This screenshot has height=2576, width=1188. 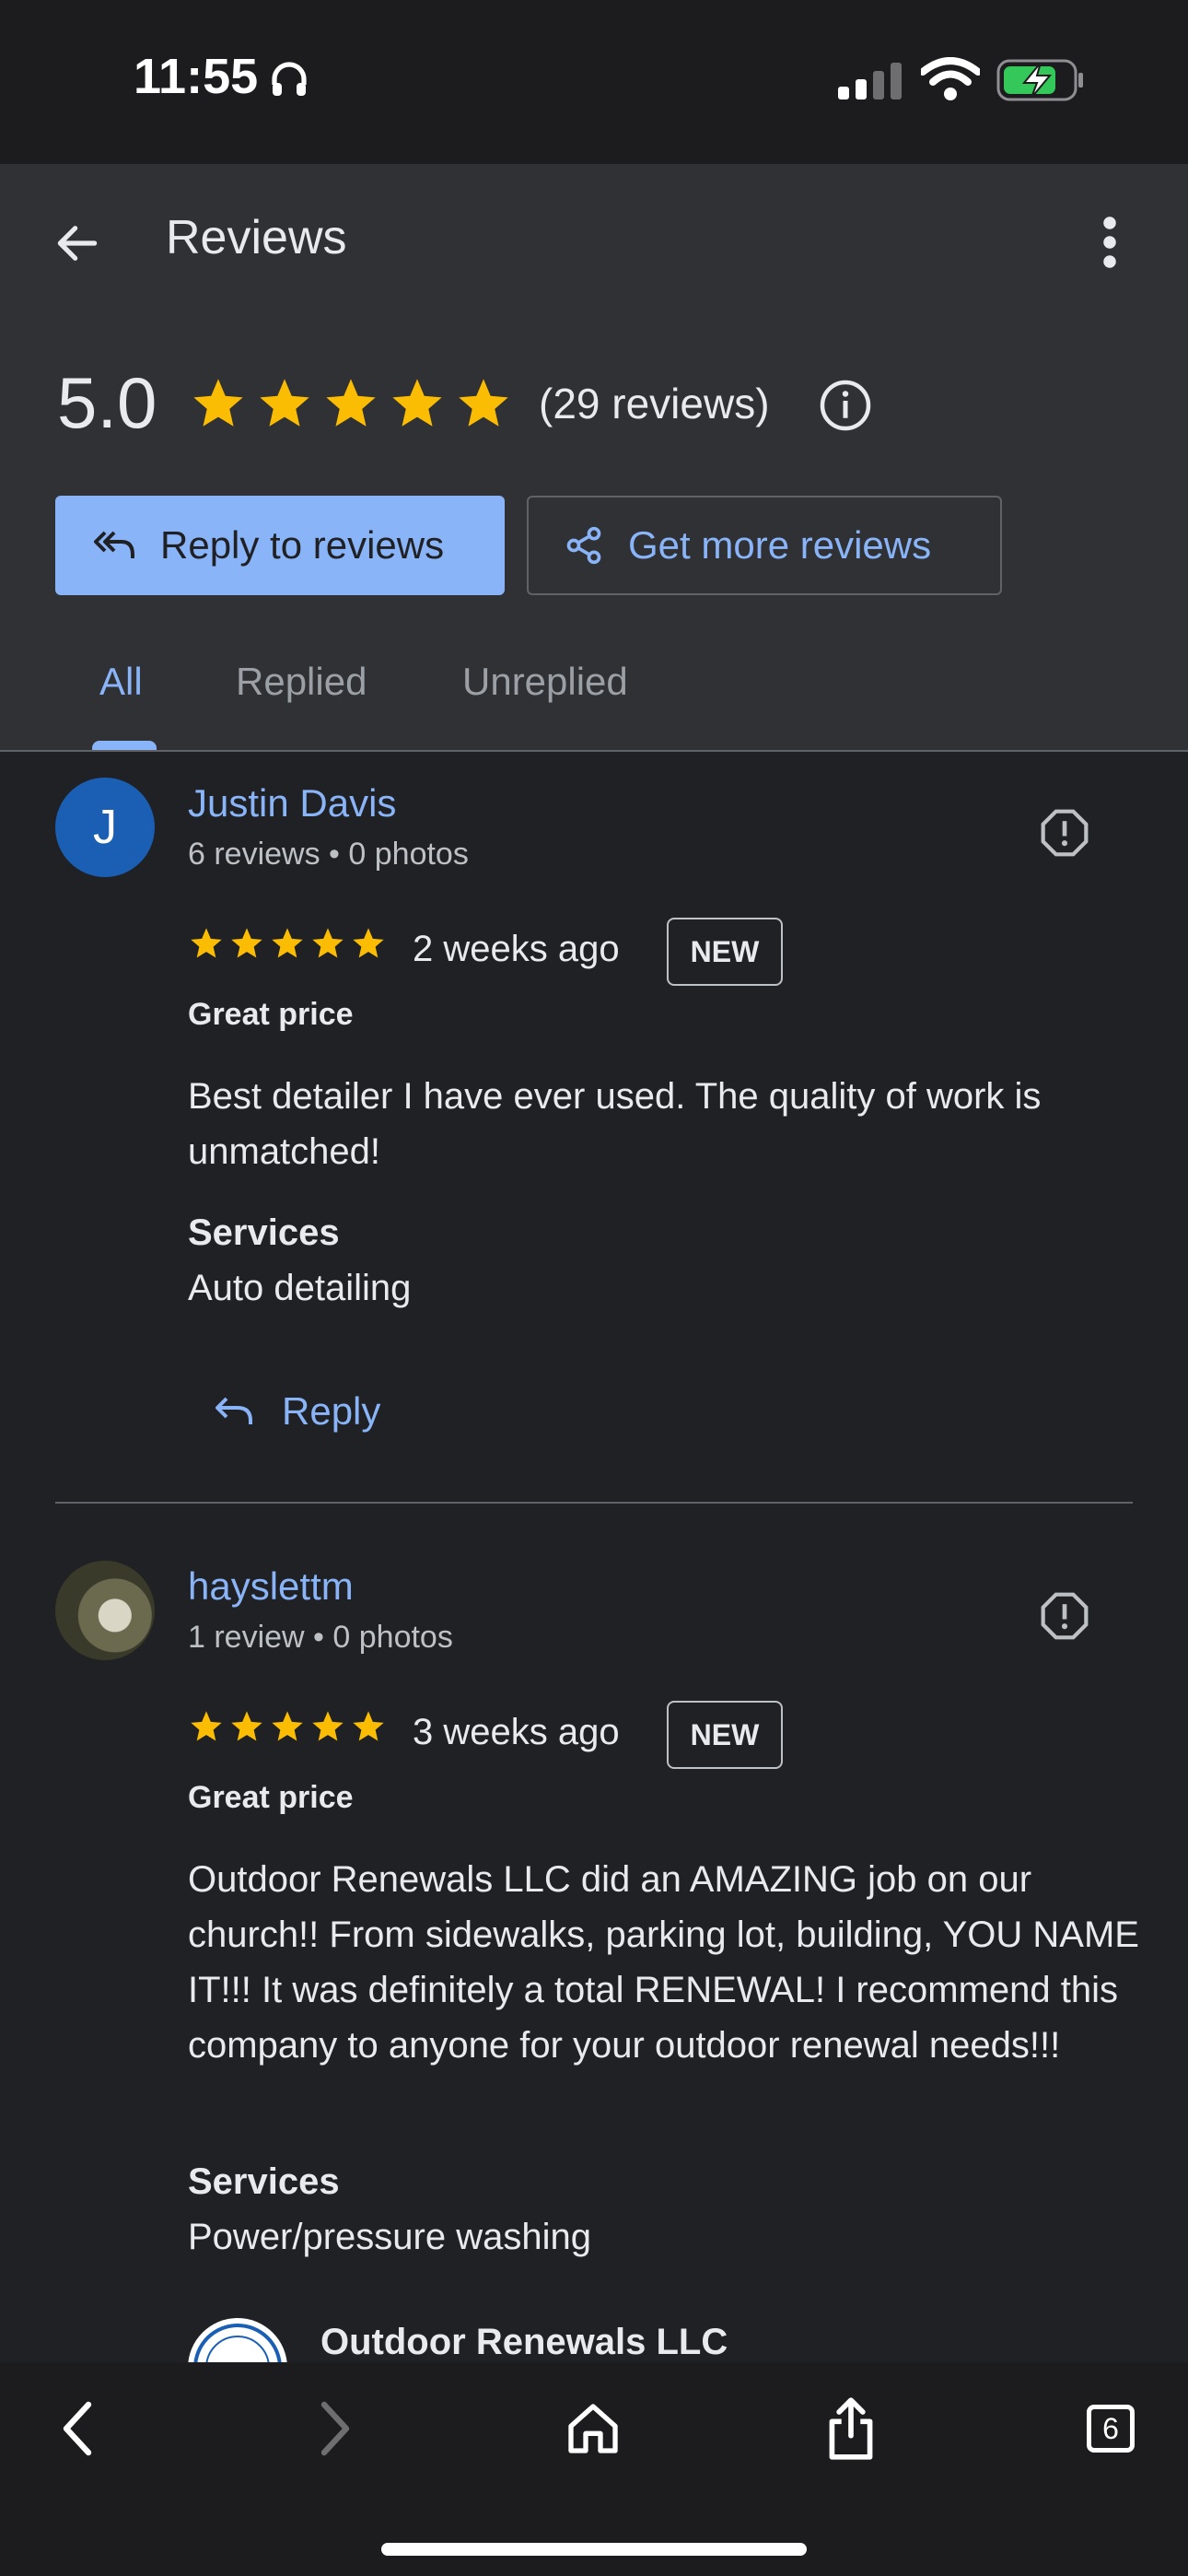 What do you see at coordinates (516, 1732) in the screenshot?
I see `review-time: 3 weeks ago` at bounding box center [516, 1732].